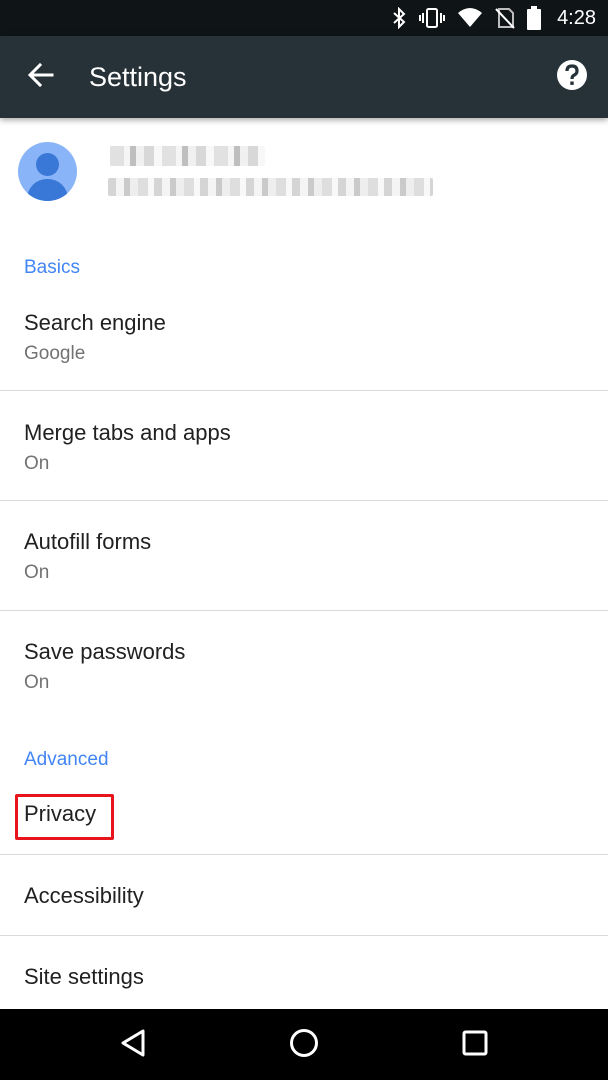 This screenshot has height=1080, width=608. Describe the element at coordinates (88, 541) in the screenshot. I see `autofill-forms-title: Autofill forms` at that location.